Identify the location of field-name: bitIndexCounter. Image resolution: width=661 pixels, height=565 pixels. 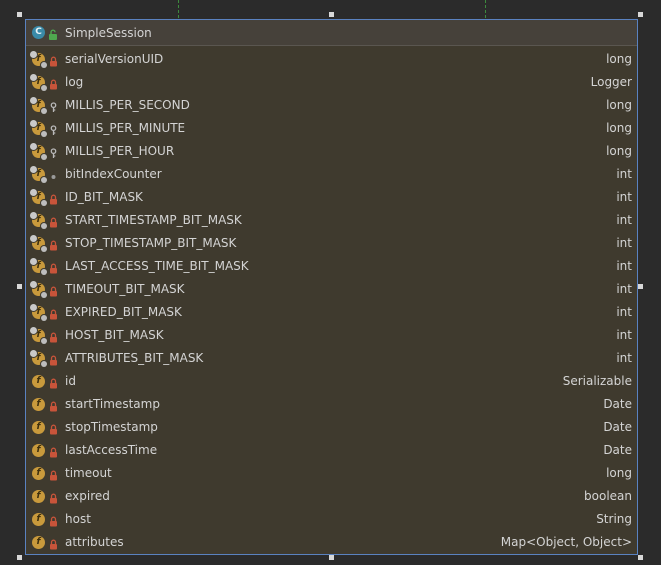
(113, 174).